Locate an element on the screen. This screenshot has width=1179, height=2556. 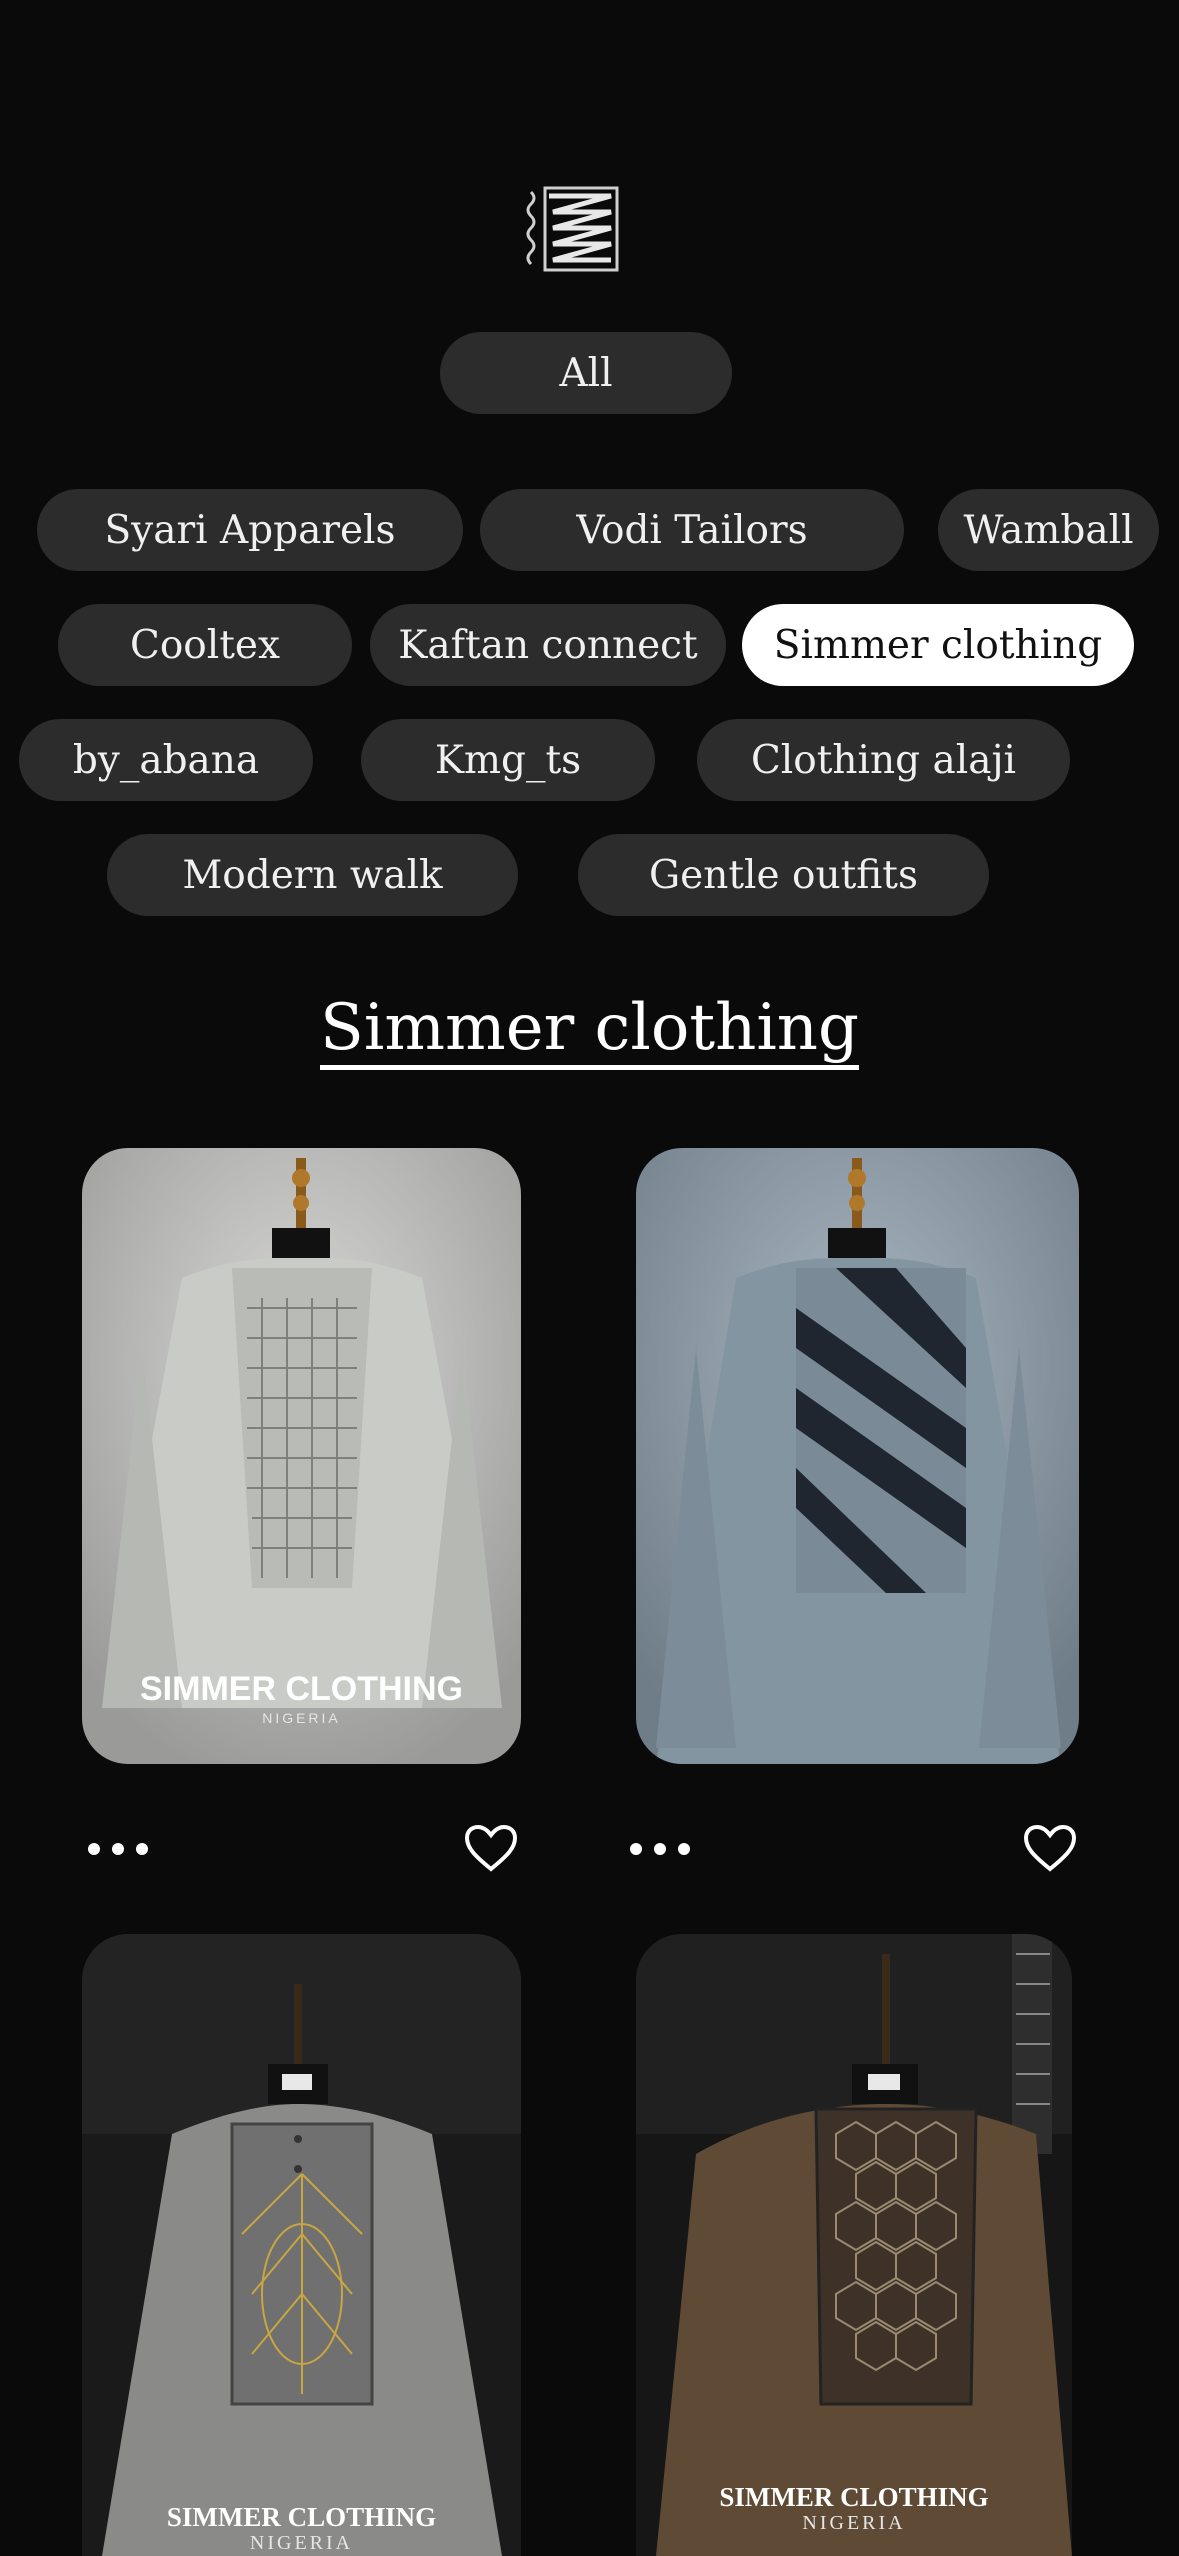
filter-by-abana: by_abana is located at coordinates (166, 760).